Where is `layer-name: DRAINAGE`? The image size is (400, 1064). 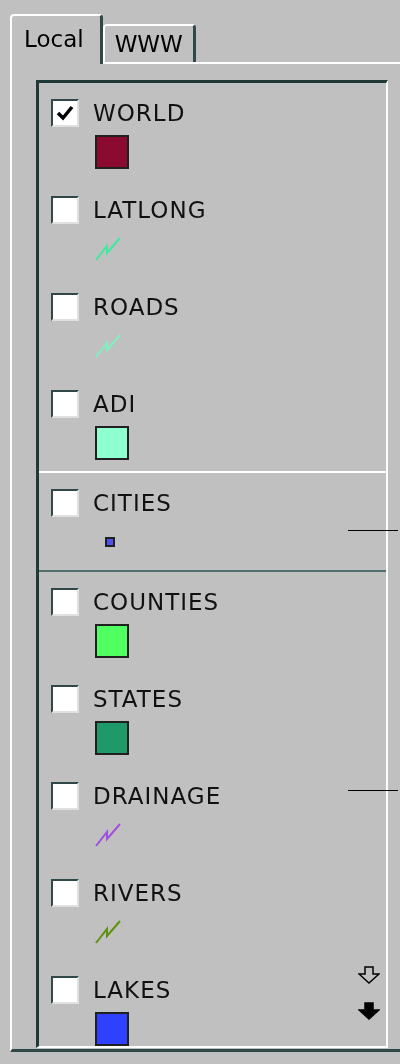 layer-name: DRAINAGE is located at coordinates (157, 796).